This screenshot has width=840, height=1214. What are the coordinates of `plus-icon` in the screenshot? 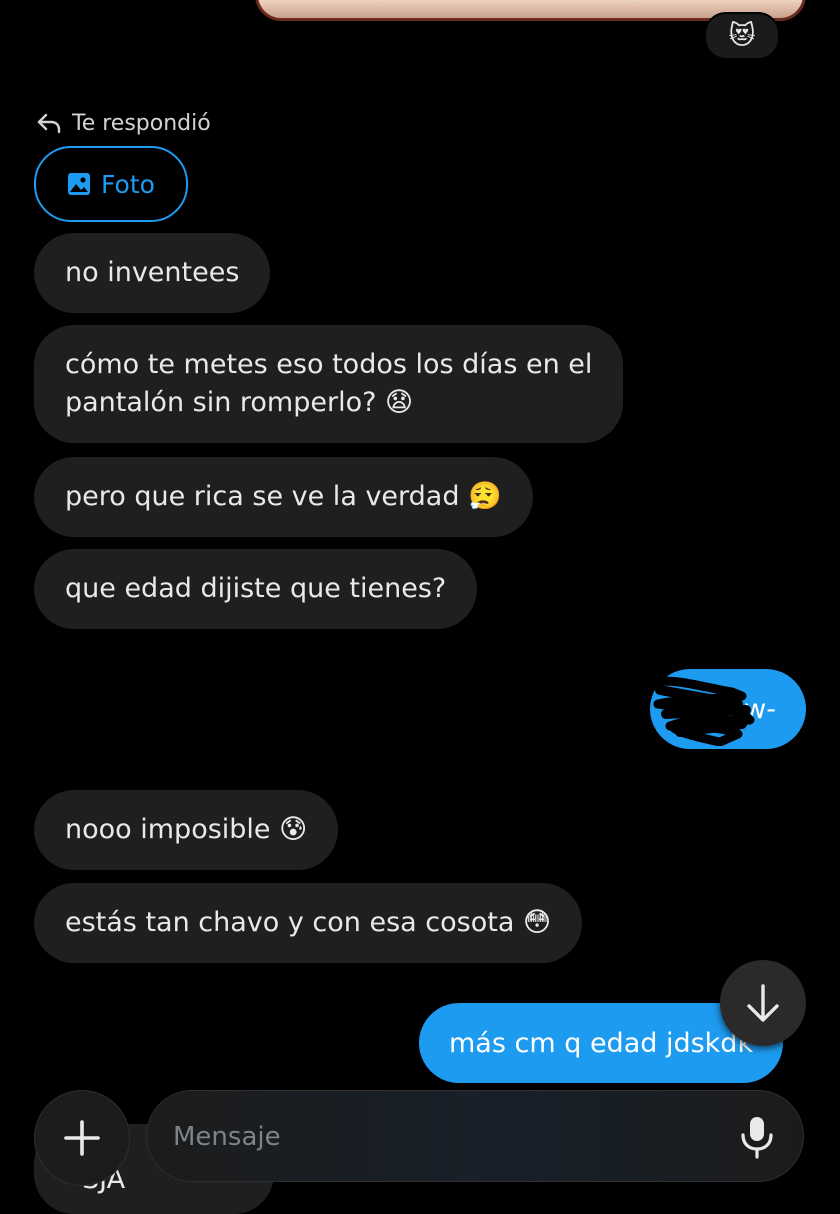 It's located at (82, 1138).